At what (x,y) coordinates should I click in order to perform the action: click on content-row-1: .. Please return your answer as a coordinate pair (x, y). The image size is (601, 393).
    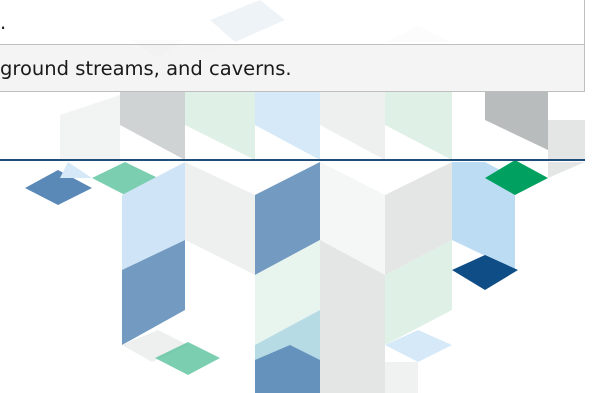
    Looking at the image, I should click on (292, 22).